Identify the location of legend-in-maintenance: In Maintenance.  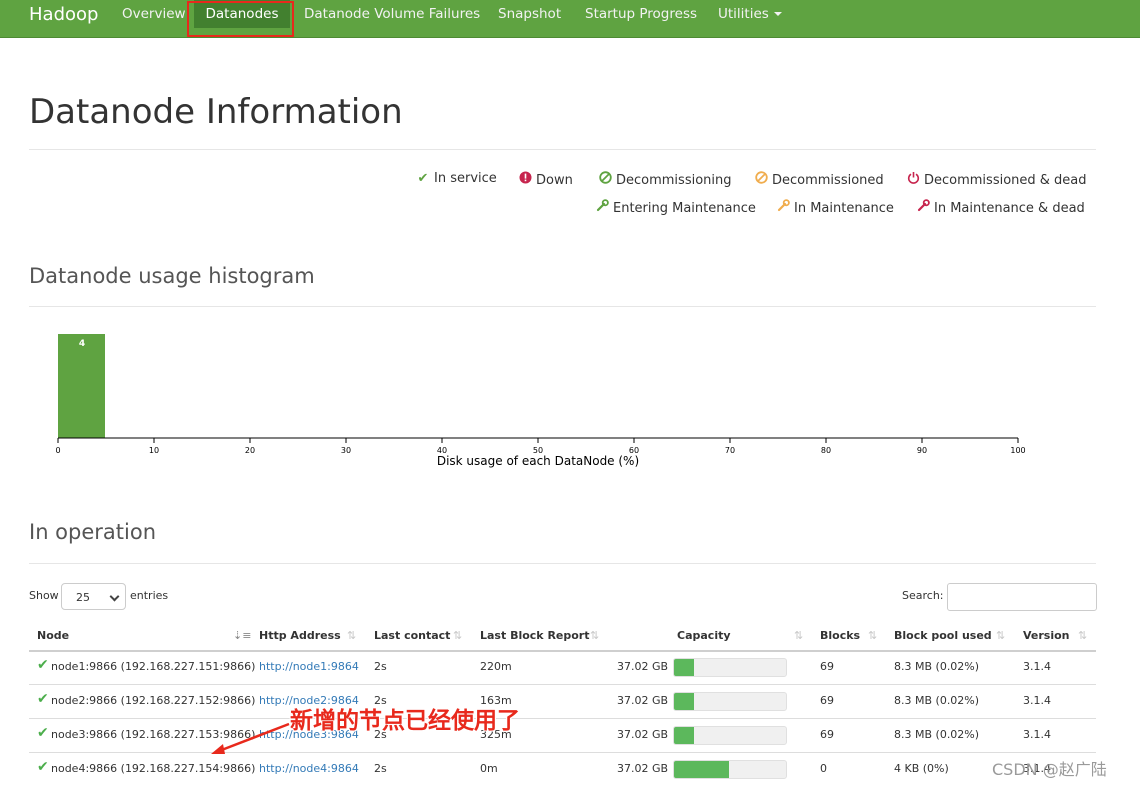
(835, 208).